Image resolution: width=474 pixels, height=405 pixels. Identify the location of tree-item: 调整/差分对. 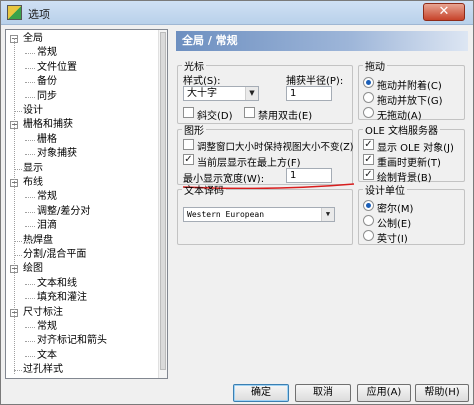
(81, 212).